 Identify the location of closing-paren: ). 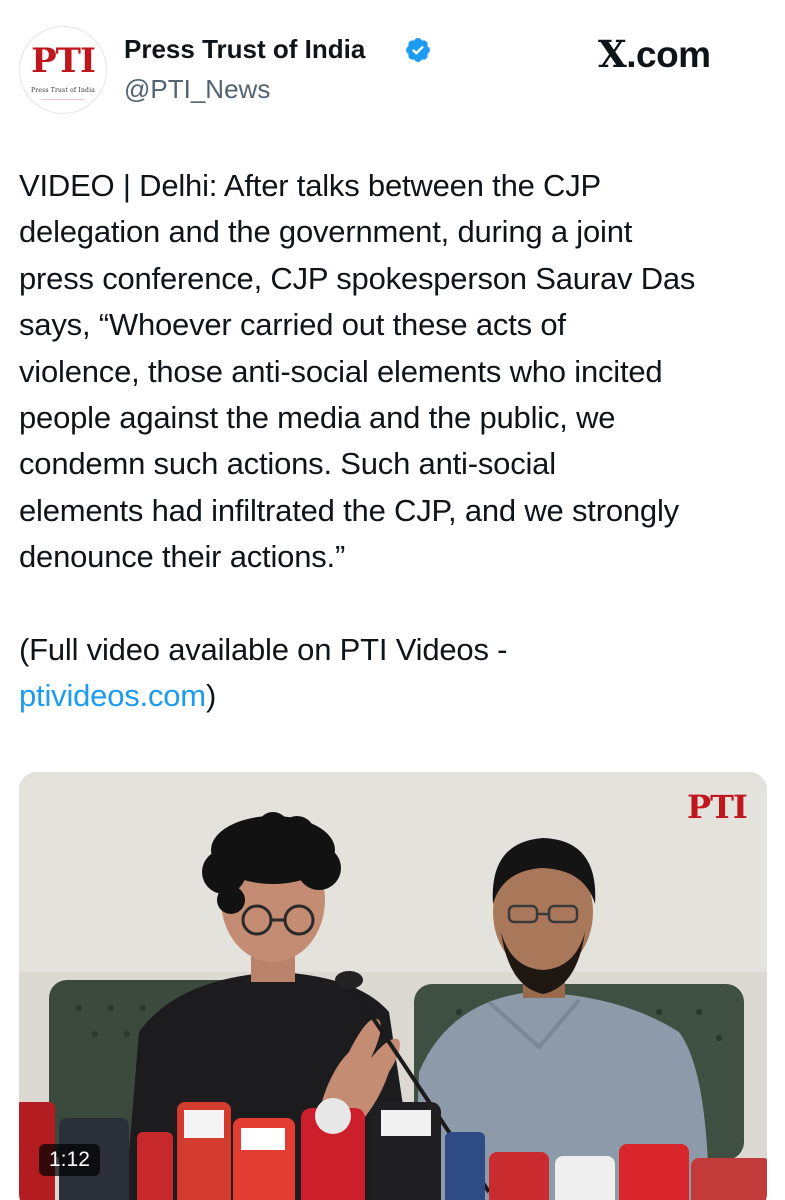
(211, 696).